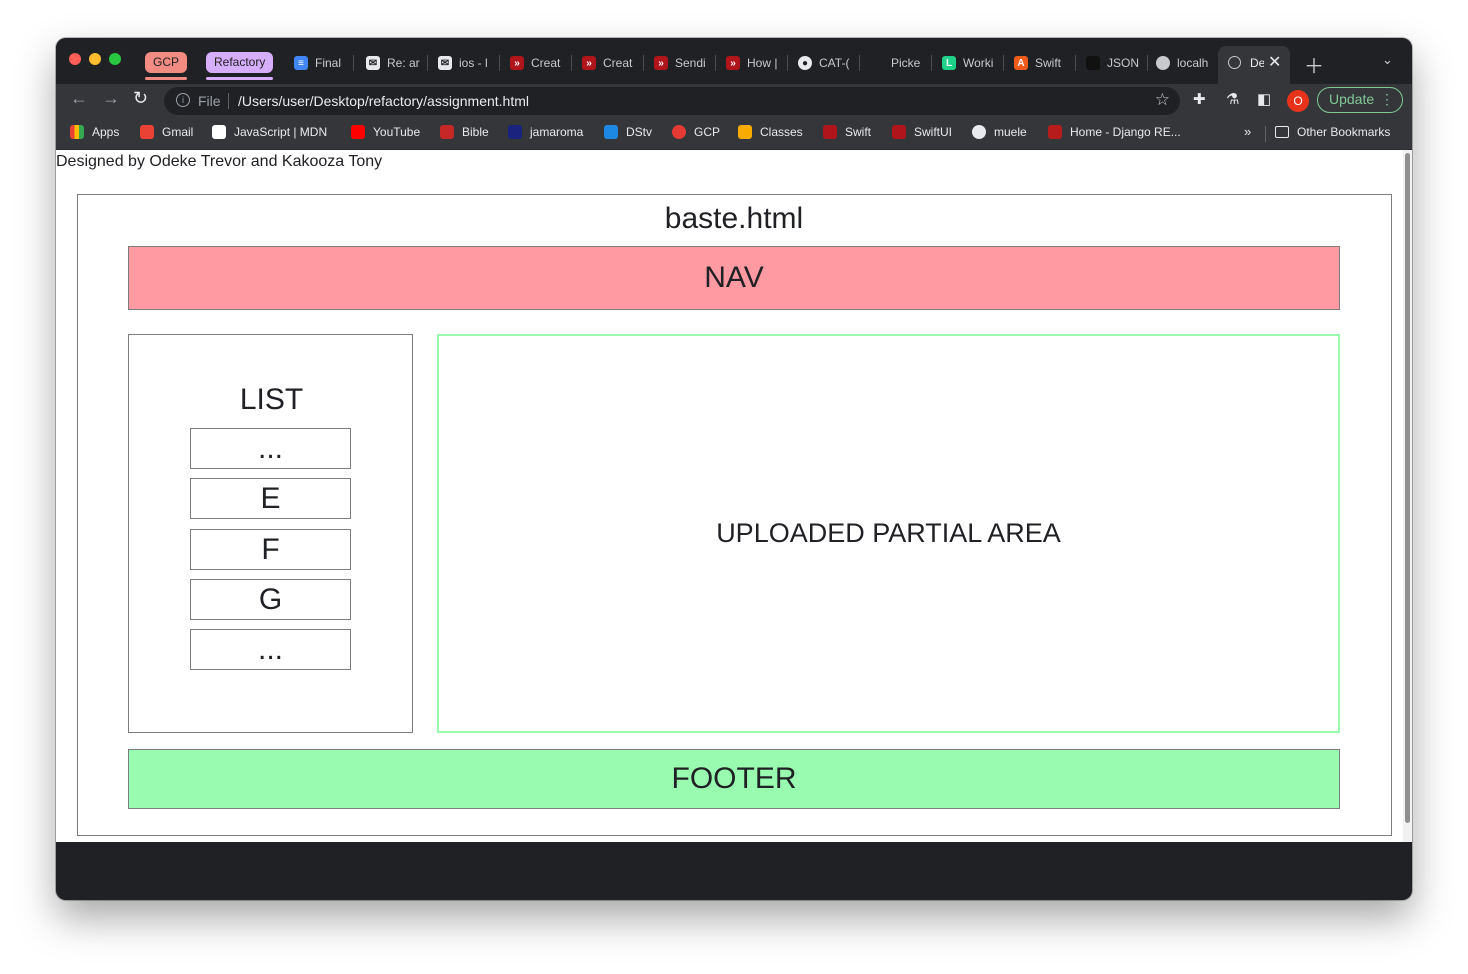  Describe the element at coordinates (115, 59) in the screenshot. I see `maximize-window-icon` at that location.